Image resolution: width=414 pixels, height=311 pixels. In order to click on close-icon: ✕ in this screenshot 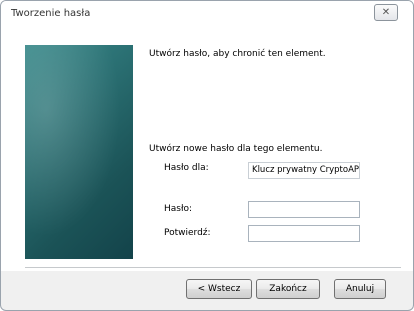, I will do `click(386, 12)`.